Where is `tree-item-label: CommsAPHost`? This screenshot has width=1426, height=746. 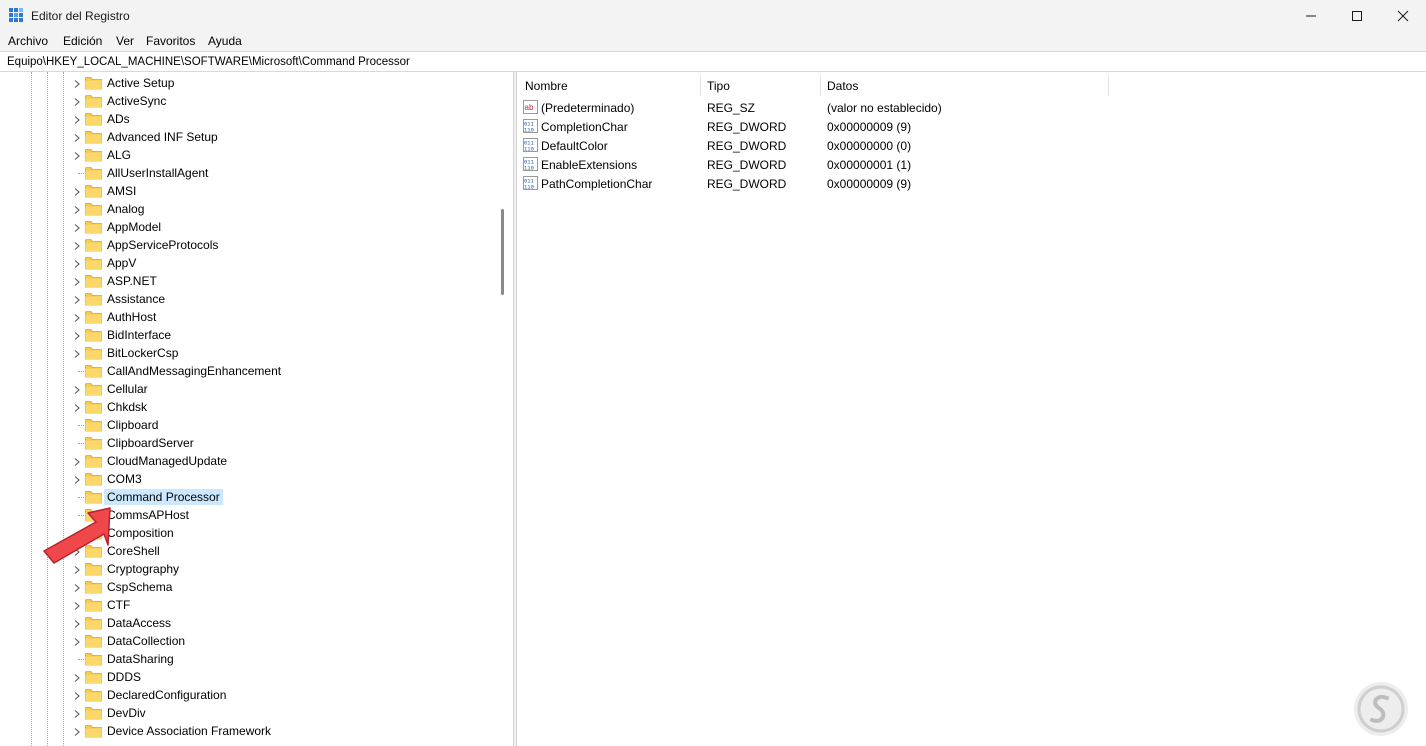
tree-item-label: CommsAPHost is located at coordinates (148, 515).